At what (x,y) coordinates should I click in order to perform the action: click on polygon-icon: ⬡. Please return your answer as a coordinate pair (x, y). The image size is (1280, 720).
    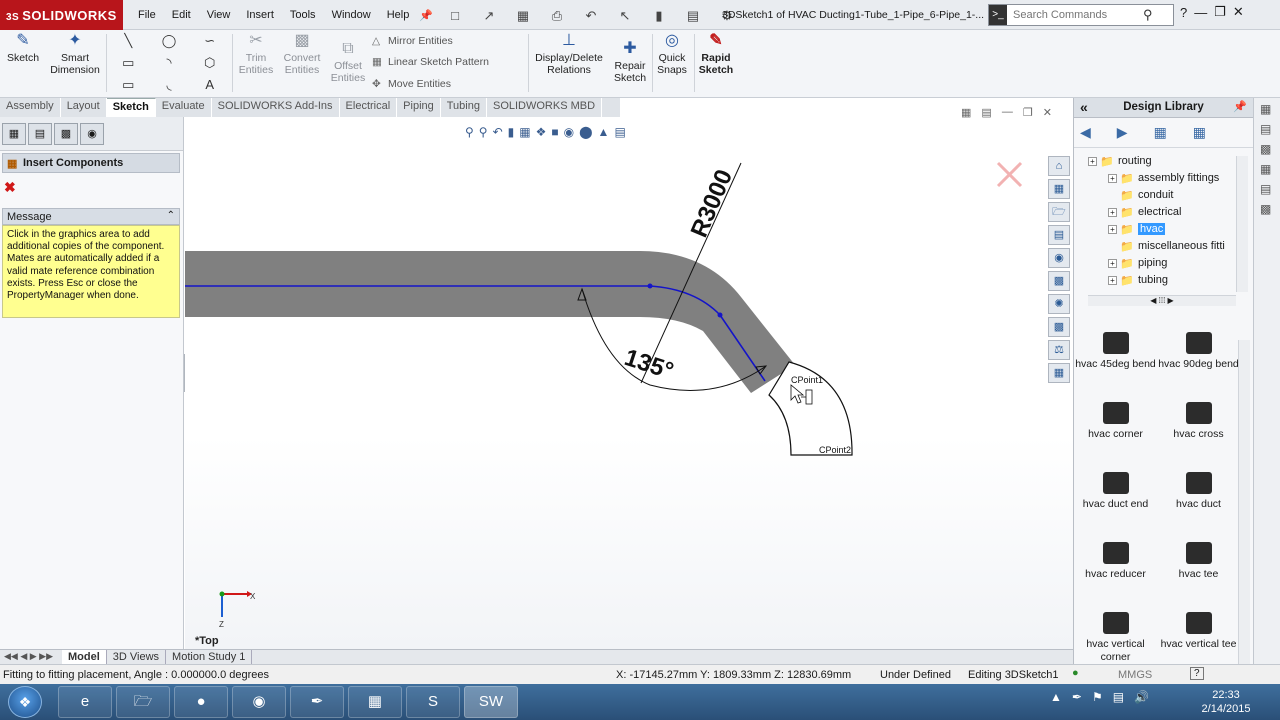
    Looking at the image, I should click on (209, 63).